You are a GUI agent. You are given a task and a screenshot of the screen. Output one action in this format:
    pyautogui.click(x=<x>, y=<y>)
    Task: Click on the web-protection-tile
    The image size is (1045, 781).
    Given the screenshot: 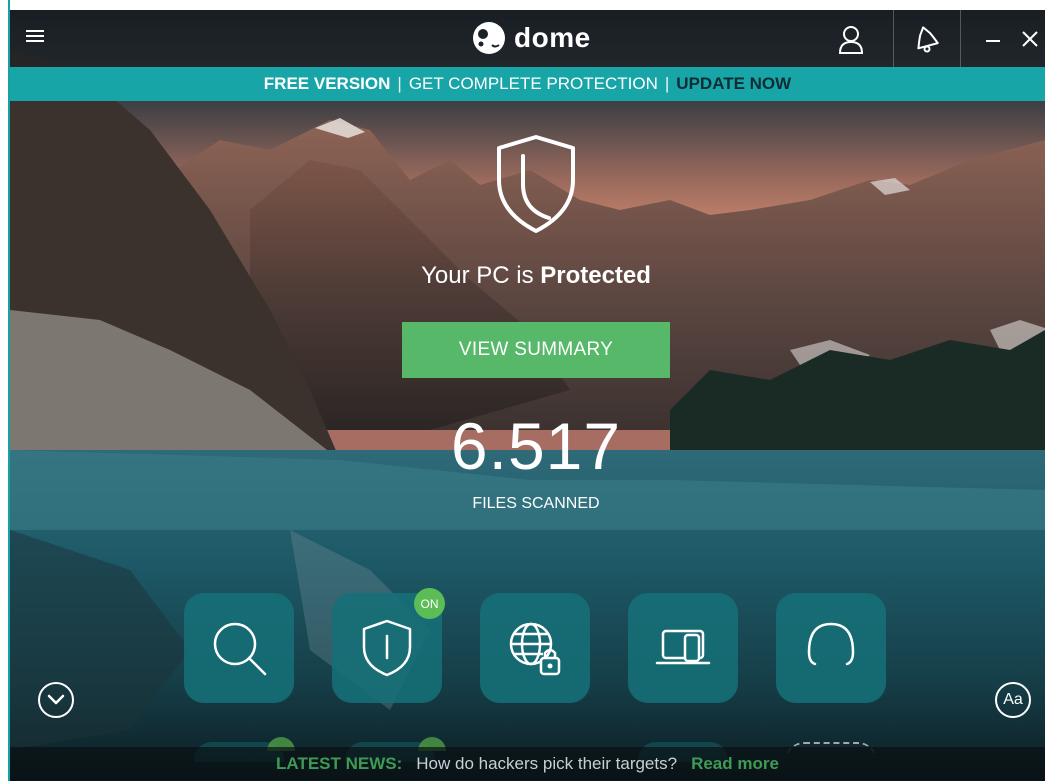 What is the action you would take?
    pyautogui.click(x=535, y=648)
    